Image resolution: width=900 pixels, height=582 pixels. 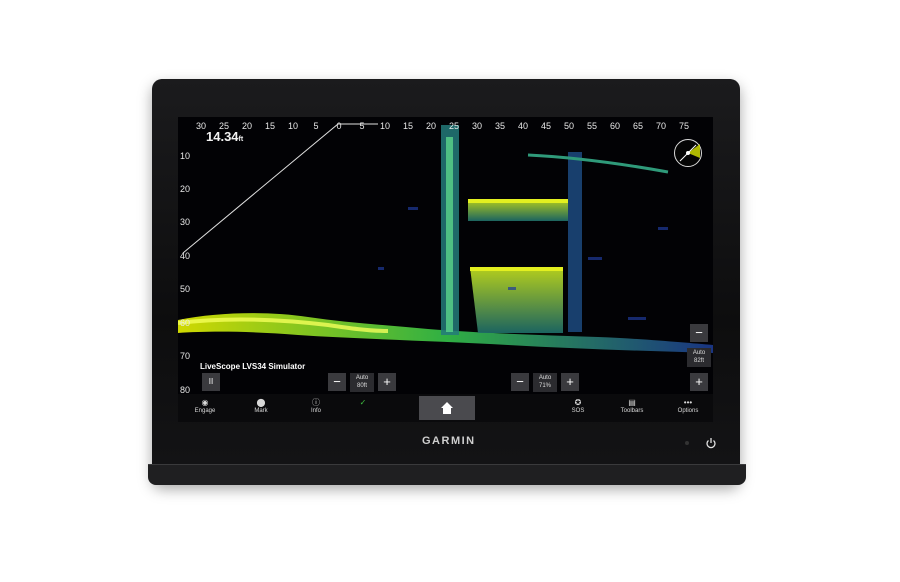 What do you see at coordinates (699, 353) in the screenshot?
I see `depth-mode: Auto` at bounding box center [699, 353].